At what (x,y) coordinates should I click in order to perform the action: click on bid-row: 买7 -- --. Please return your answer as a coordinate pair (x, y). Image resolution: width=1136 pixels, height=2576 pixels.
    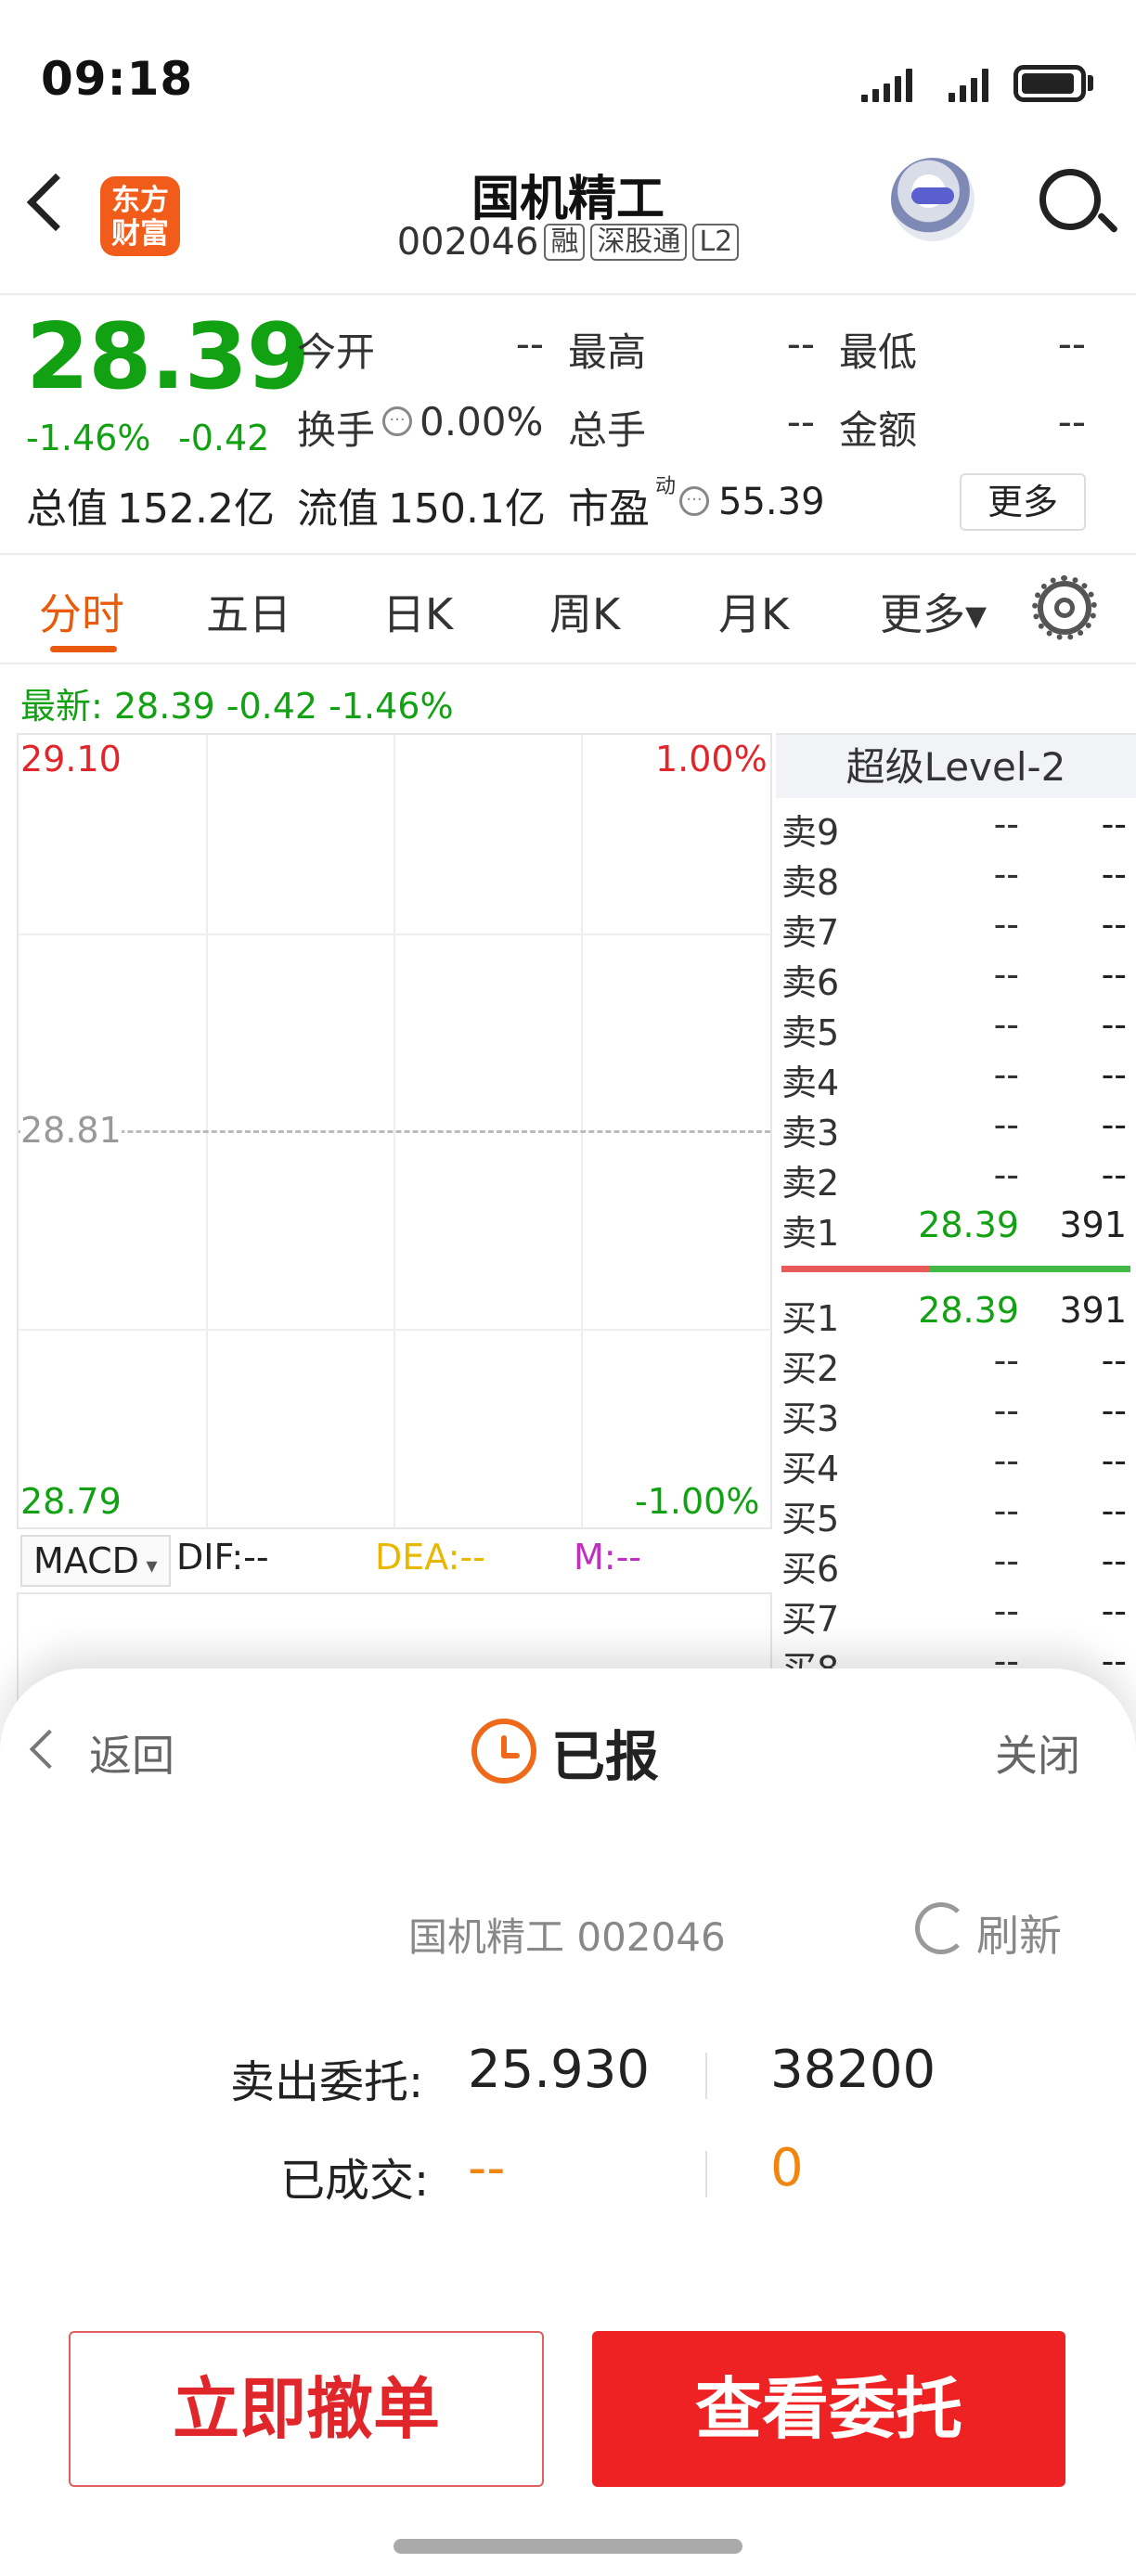
    Looking at the image, I should click on (955, 1616).